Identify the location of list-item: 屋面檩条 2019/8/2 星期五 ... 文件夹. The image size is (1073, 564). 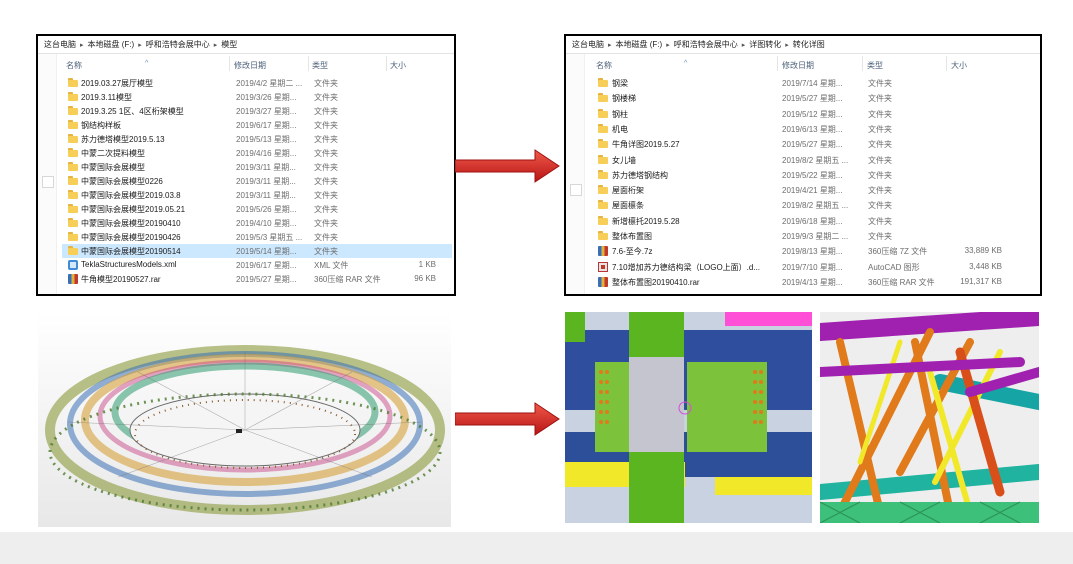
(814, 205).